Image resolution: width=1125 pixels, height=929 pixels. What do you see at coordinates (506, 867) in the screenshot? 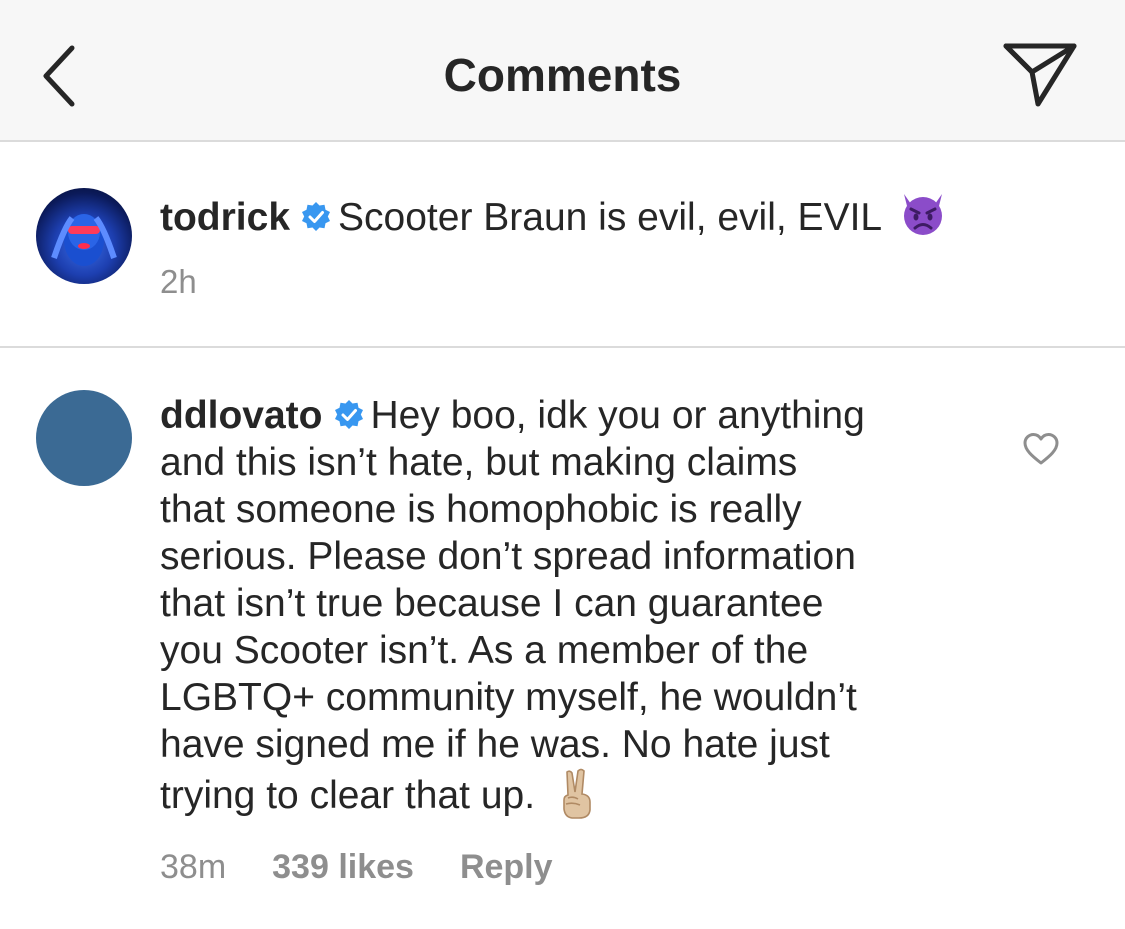
I see `reply-button: Reply` at bounding box center [506, 867].